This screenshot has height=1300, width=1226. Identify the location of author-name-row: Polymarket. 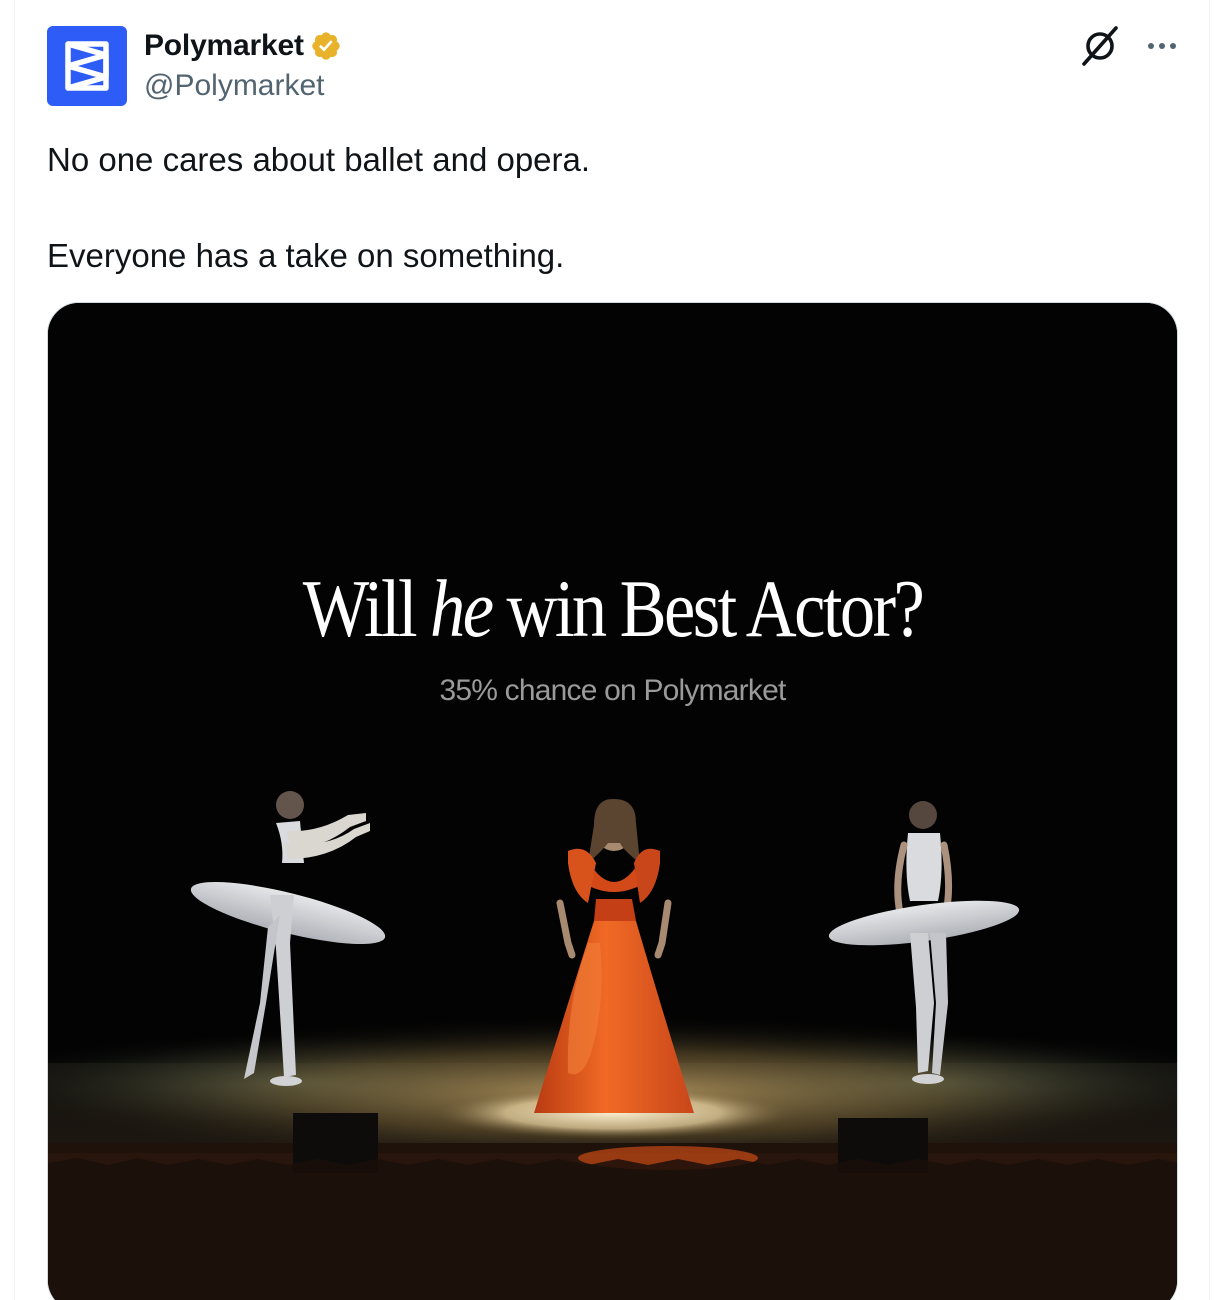
(243, 46).